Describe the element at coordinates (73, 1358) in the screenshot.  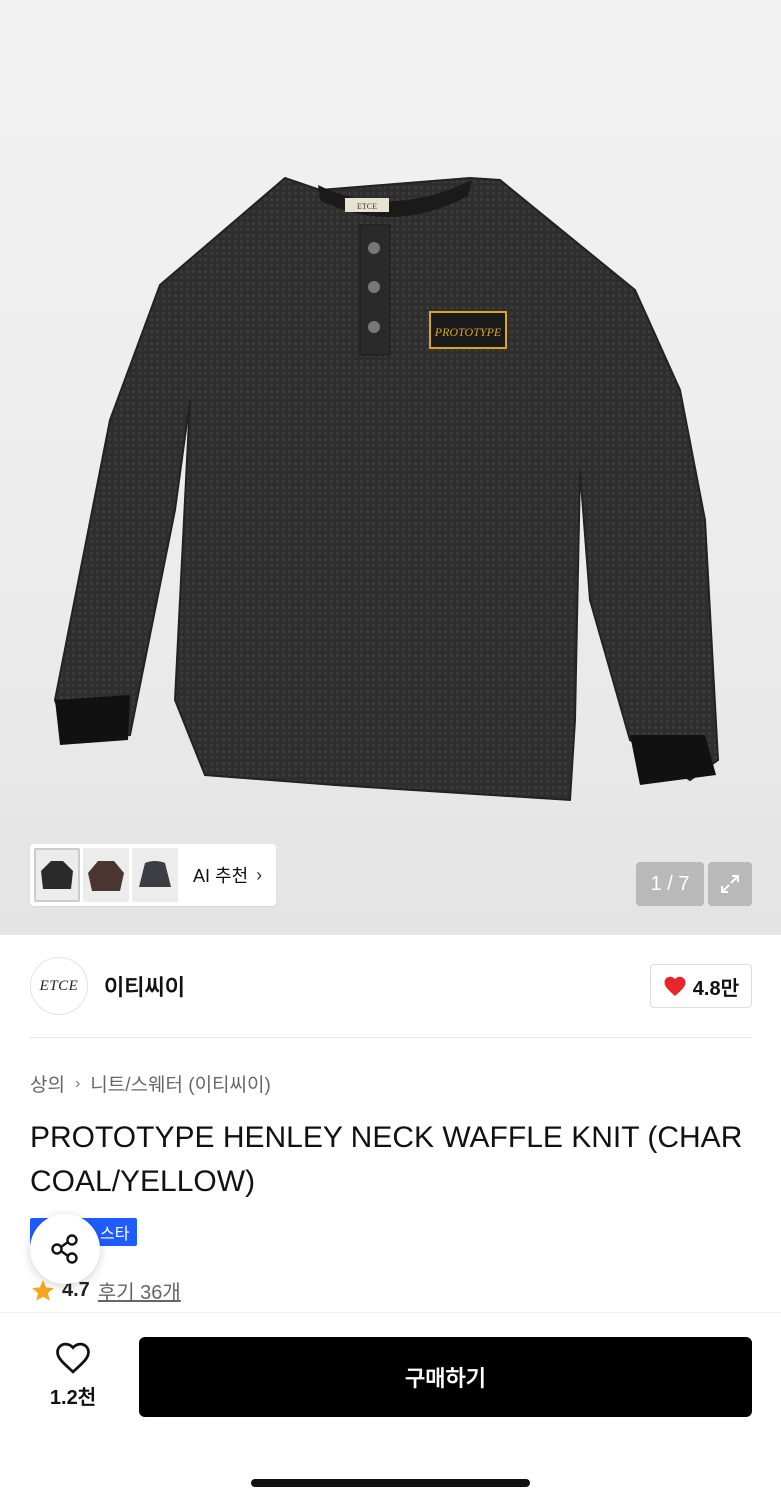
I see `heart-outline-icon` at that location.